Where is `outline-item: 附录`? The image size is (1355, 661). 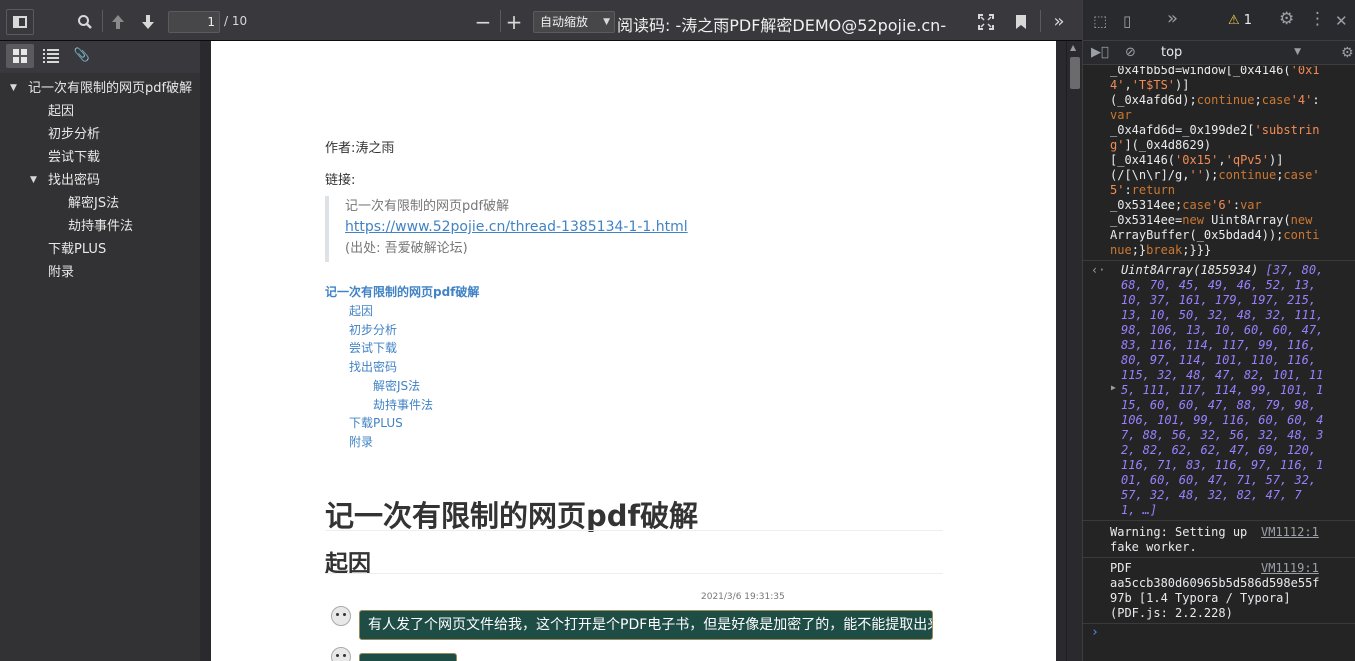
outline-item: 附录 is located at coordinates (100, 272).